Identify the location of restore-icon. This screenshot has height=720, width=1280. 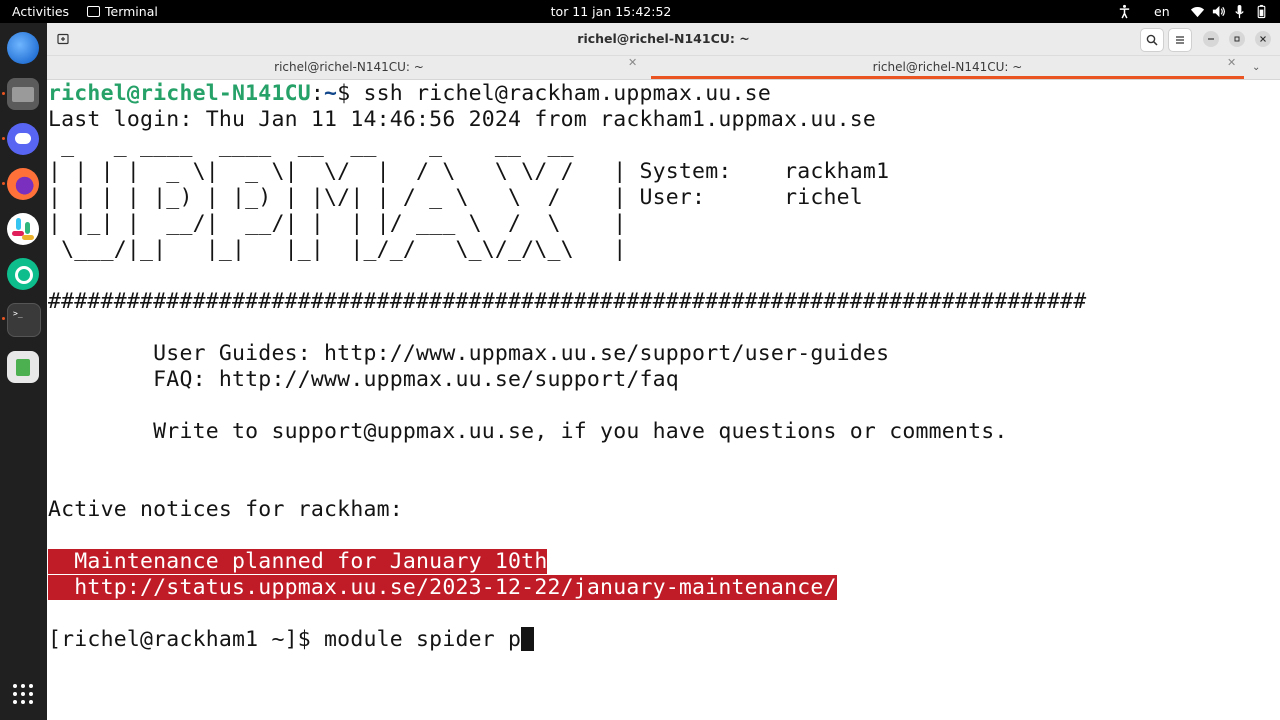
(1237, 39).